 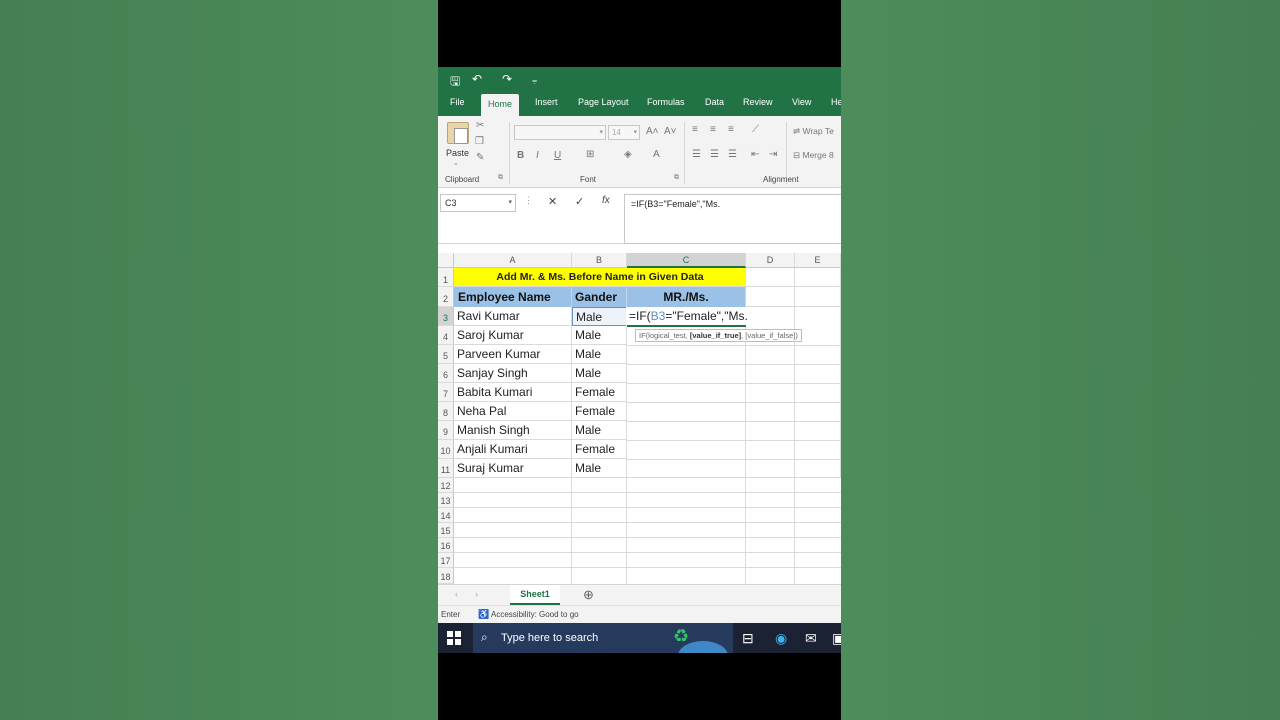 I want to click on name-cell: Ravi Kumar, so click(x=513, y=316).